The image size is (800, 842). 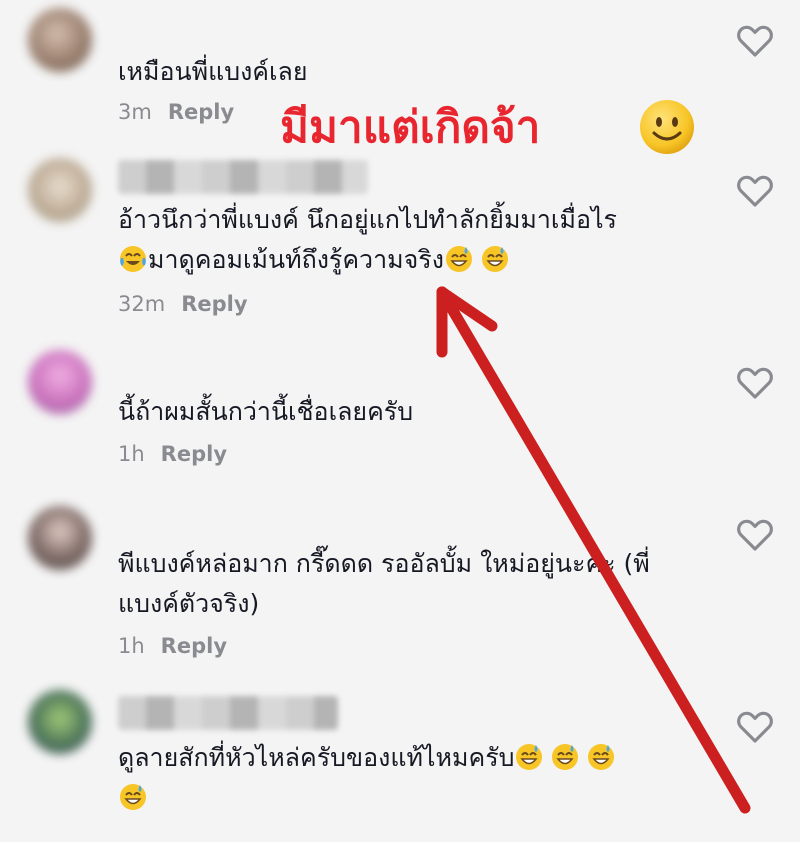 I want to click on comment-text: ดูลายสักที่หัวไหล่ครับของแท้ไหมครับ, so click(x=413, y=778).